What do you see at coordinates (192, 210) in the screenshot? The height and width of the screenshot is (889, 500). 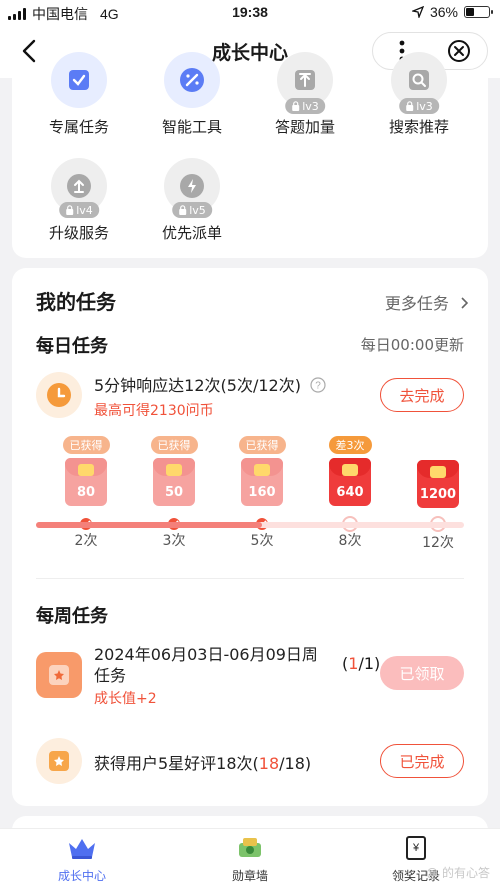 I see `level-badge: lv5` at bounding box center [192, 210].